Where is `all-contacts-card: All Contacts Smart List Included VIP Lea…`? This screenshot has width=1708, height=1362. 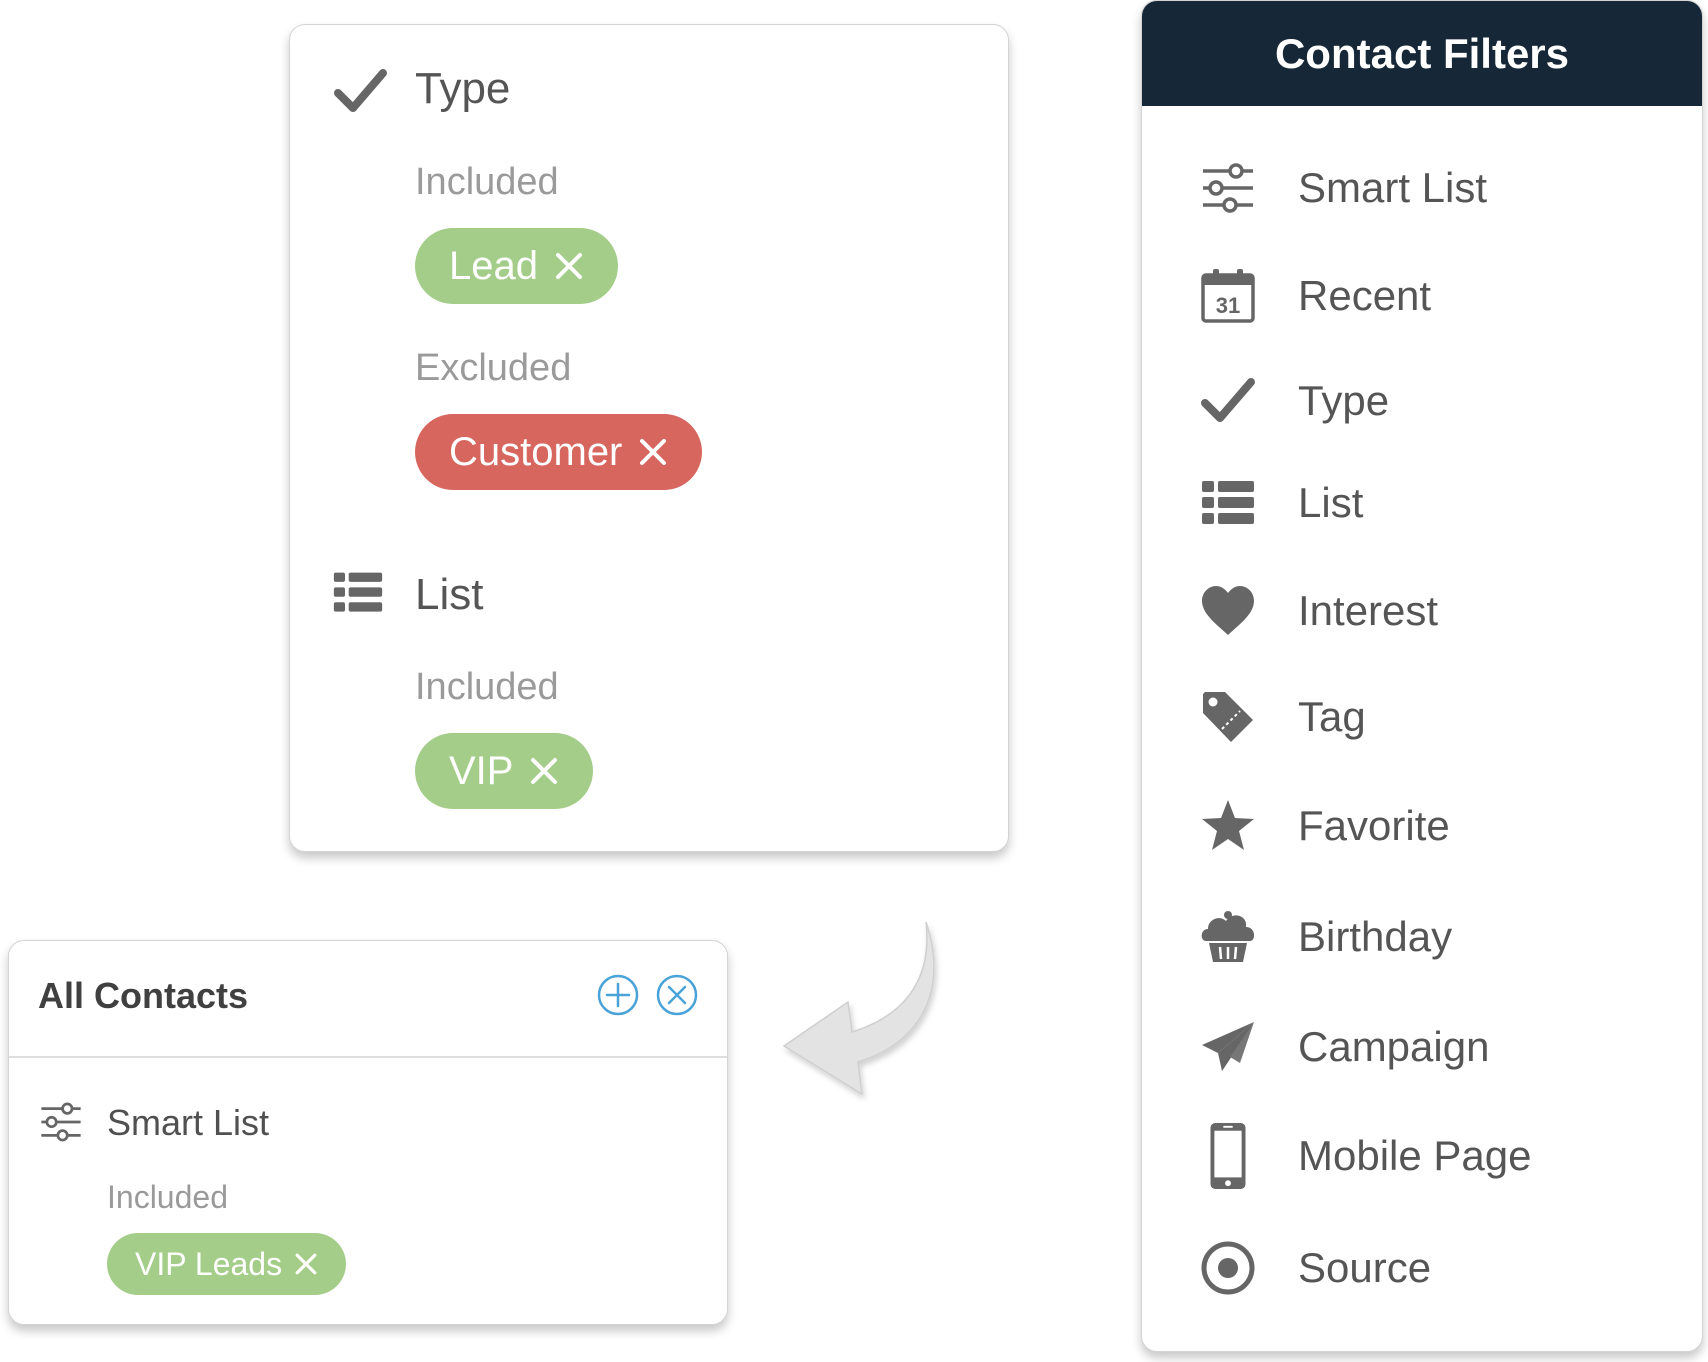
all-contacts-card: All Contacts Smart List Included VIP Lea… is located at coordinates (368, 1132).